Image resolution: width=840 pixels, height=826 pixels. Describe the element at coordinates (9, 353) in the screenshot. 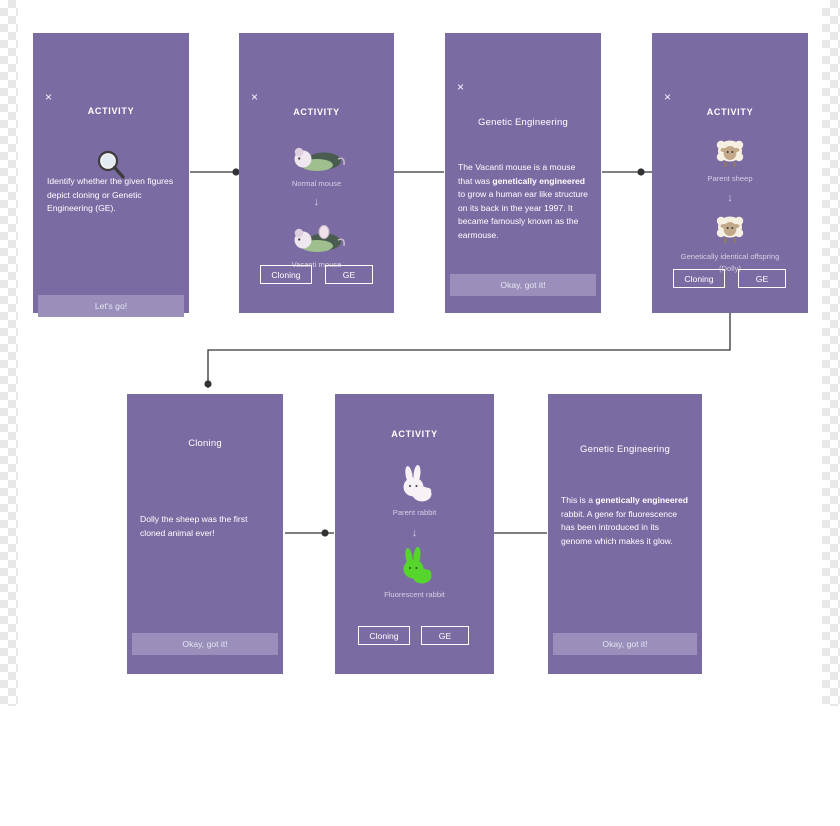

I see `transparency-checkerboard-left` at that location.